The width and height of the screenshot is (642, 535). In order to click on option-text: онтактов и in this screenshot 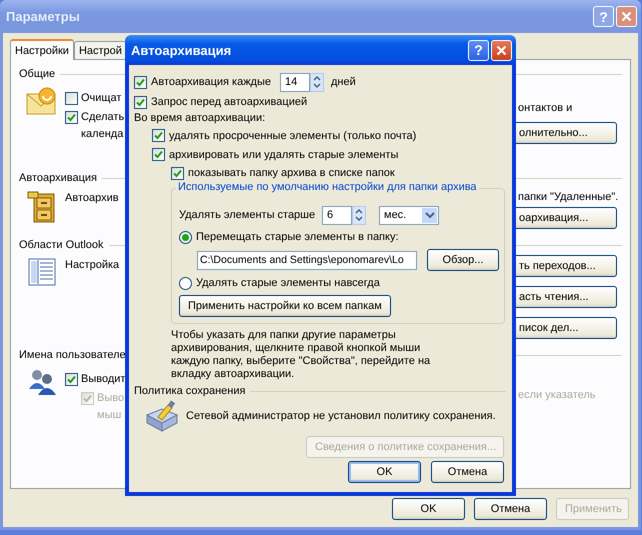, I will do `click(544, 108)`.